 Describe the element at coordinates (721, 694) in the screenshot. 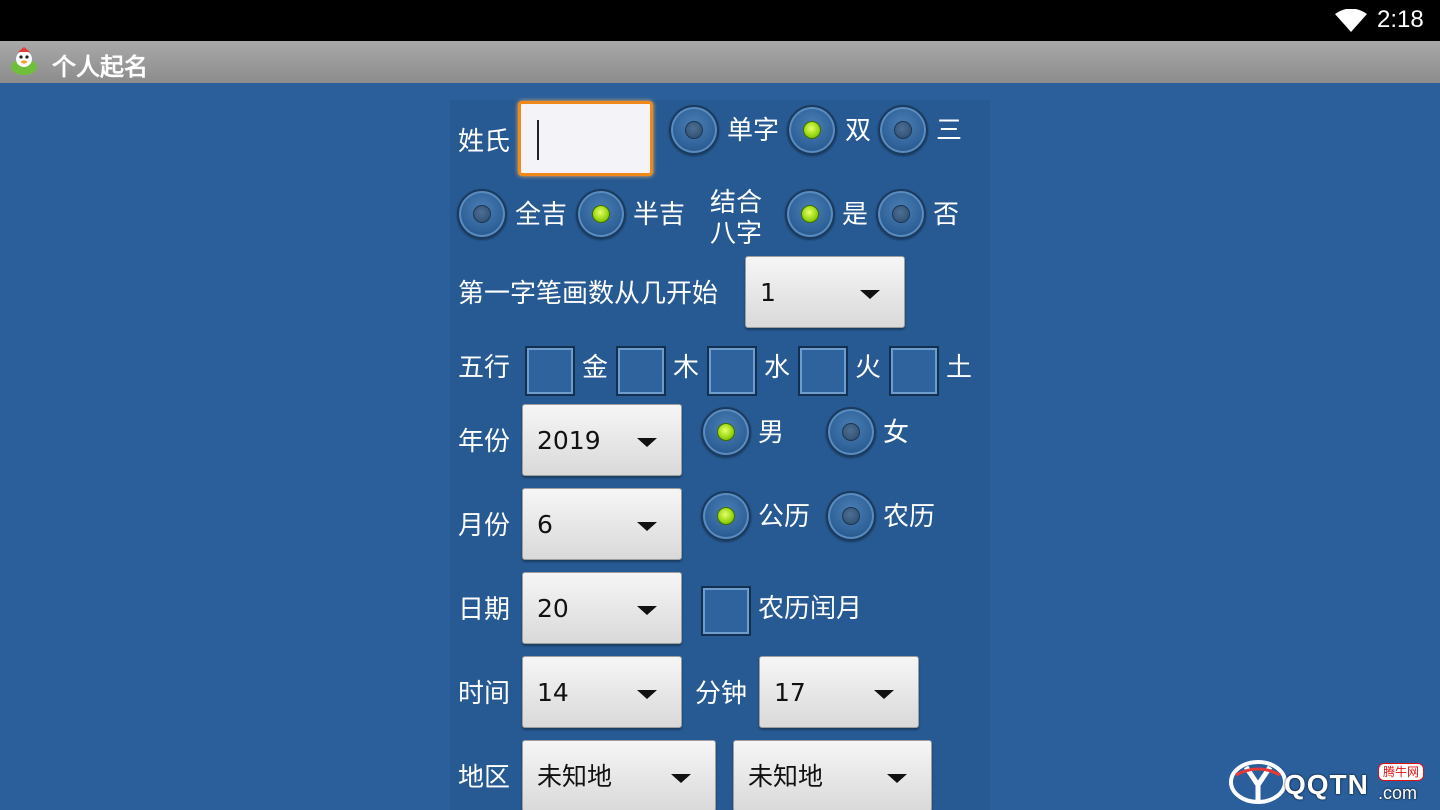

I see `minute-label: 分钟` at that location.